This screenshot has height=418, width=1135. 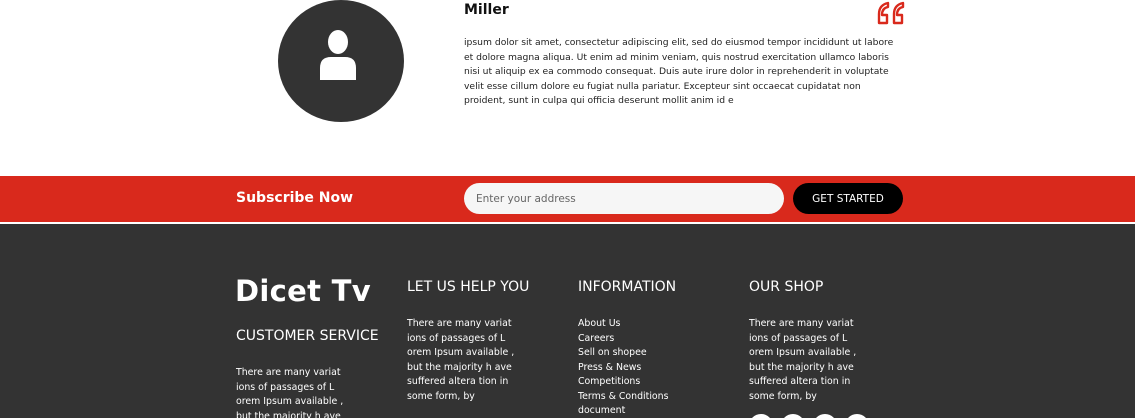 What do you see at coordinates (338, 55) in the screenshot?
I see `user-icon` at bounding box center [338, 55].